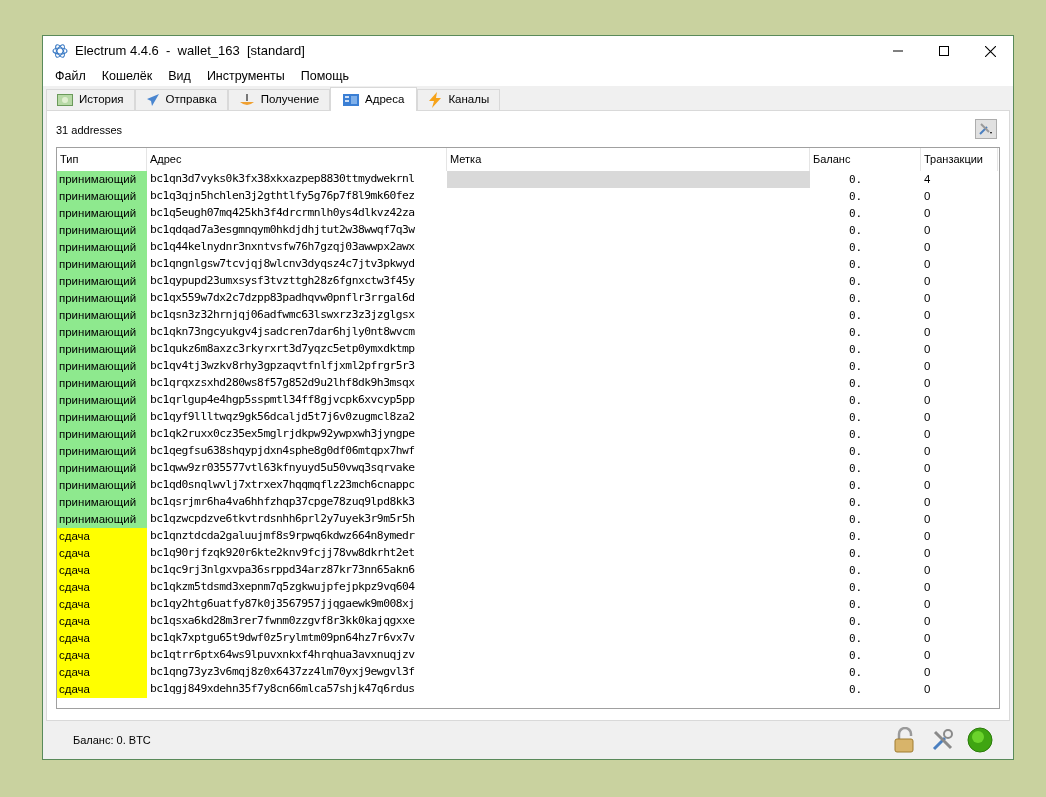 The height and width of the screenshot is (797, 1046). What do you see at coordinates (282, 621) in the screenshot?
I see `address-cell-text: bc1qsxa6kd28m3rer7fwnm0zzgvf8r3kk0kajqgxxe` at bounding box center [282, 621].